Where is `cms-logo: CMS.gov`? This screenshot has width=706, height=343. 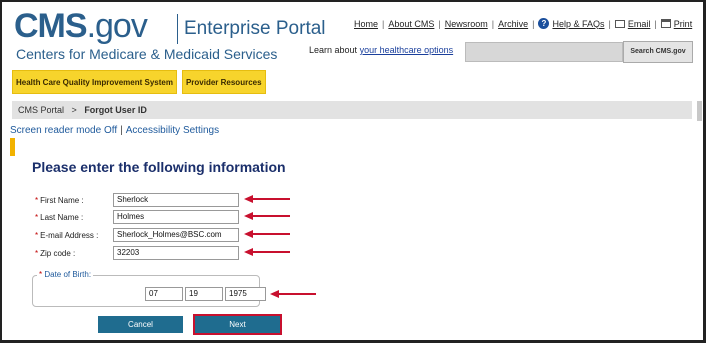 cms-logo: CMS.gov is located at coordinates (81, 26).